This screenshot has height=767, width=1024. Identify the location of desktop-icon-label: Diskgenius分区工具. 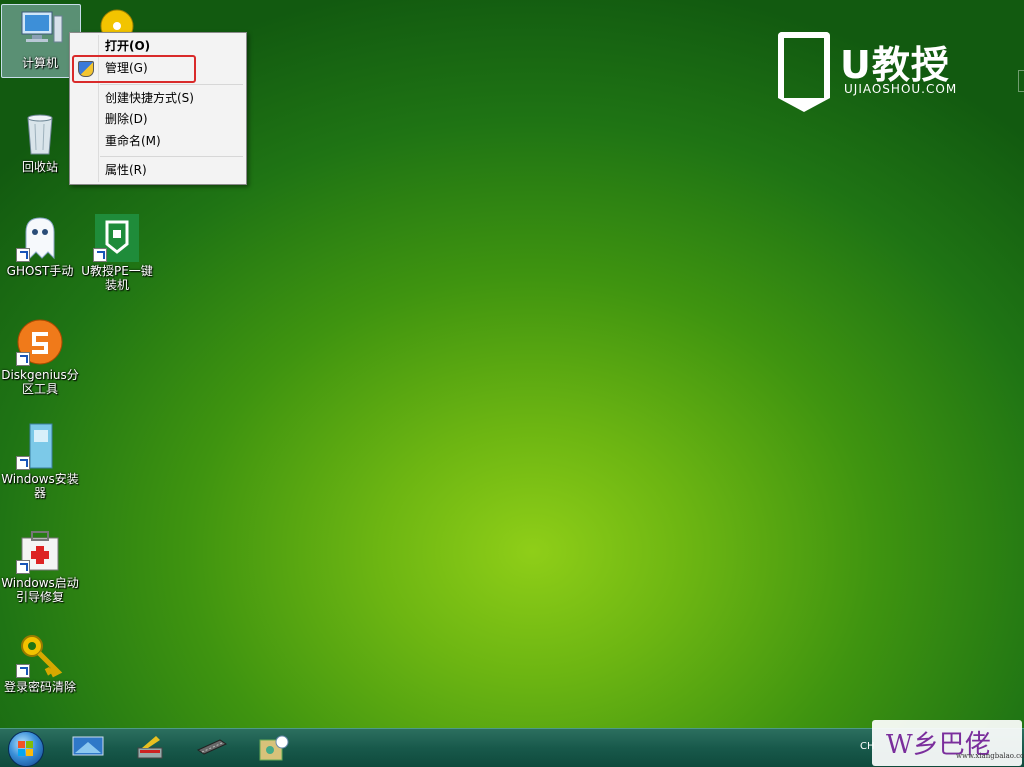
(40, 382).